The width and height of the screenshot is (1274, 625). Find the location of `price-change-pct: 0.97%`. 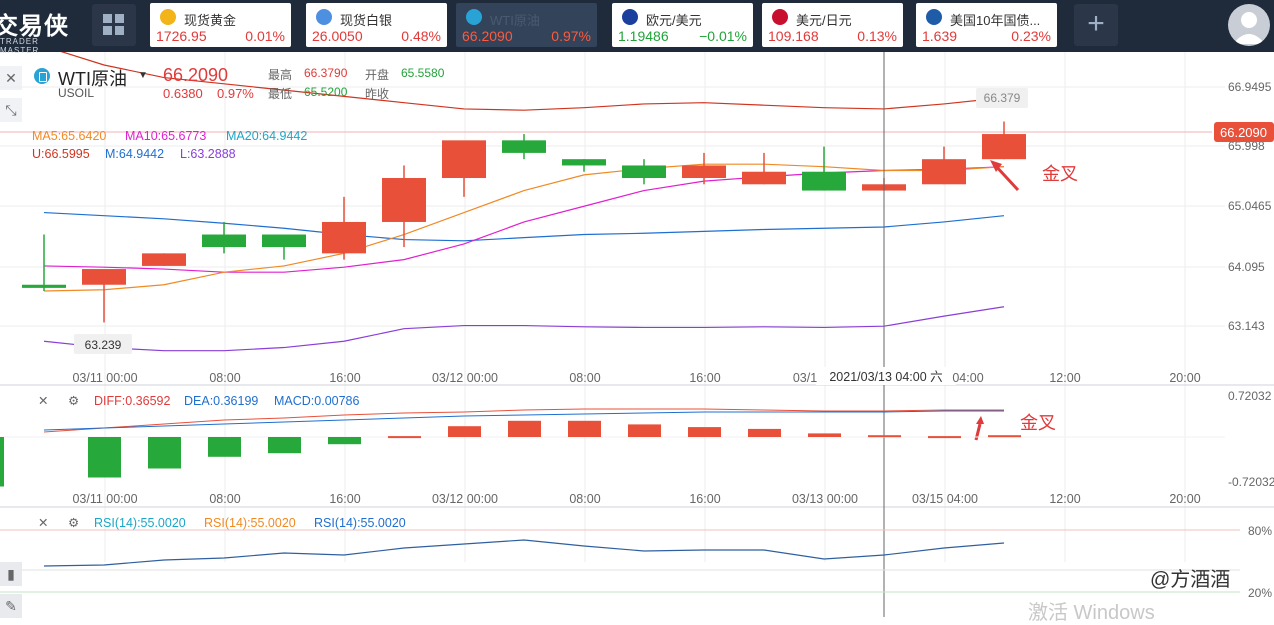

price-change-pct: 0.97% is located at coordinates (235, 93).